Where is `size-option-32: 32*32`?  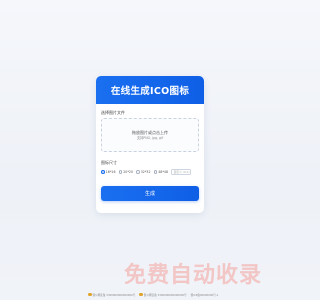
size-option-32: 32*32 is located at coordinates (143, 172).